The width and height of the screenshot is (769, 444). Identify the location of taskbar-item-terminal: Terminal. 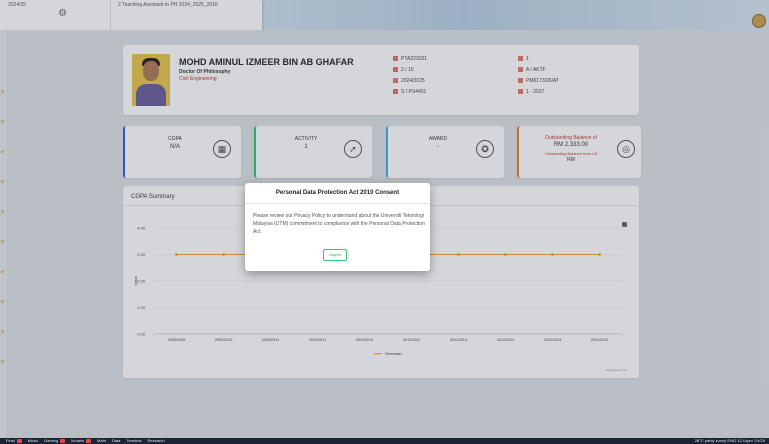
(133, 441).